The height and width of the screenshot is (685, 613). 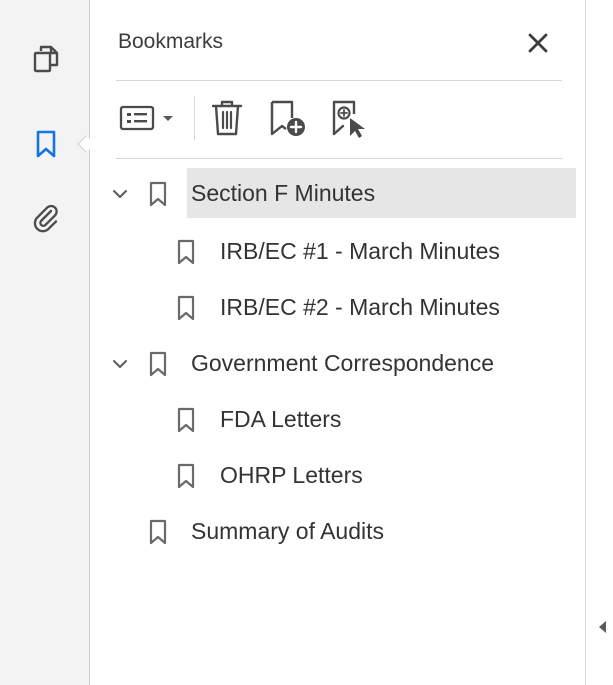 What do you see at coordinates (342, 363) in the screenshot?
I see `bookmark-label: Government Correspondence` at bounding box center [342, 363].